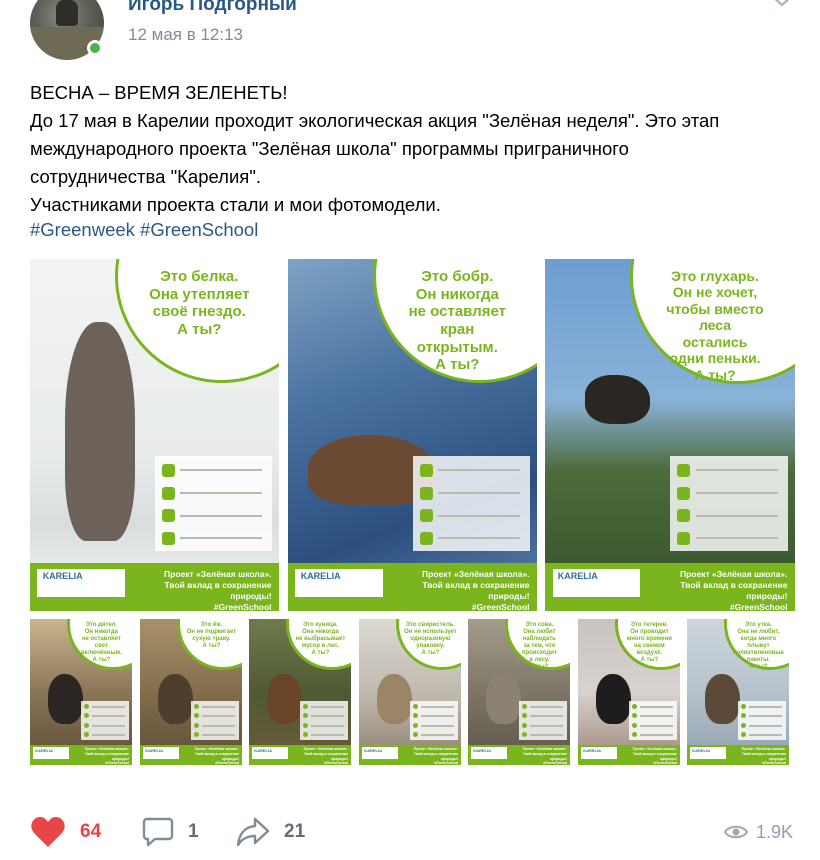 The image size is (820, 860). I want to click on hashtag-link: #Greenweek, so click(82, 229).